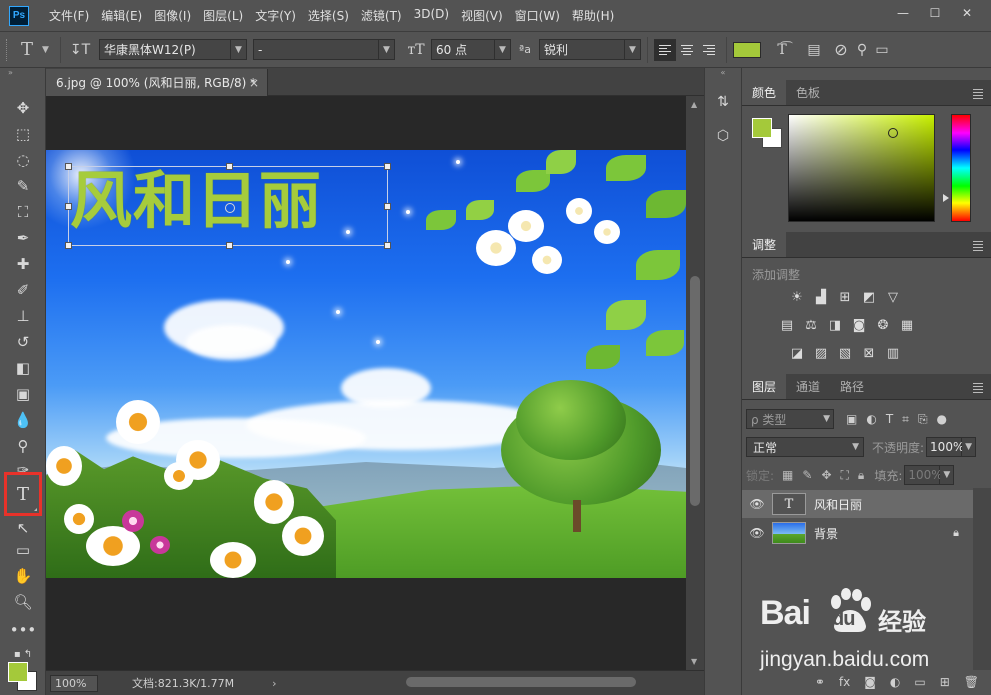 The width and height of the screenshot is (991, 695). What do you see at coordinates (23, 212) in the screenshot?
I see `crop-tool-icon: ⛶` at bounding box center [23, 212].